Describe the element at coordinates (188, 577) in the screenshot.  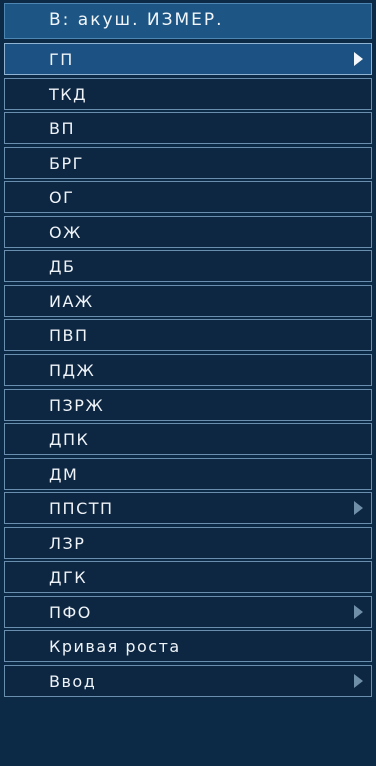
I see `menu-item-16: ДГК` at that location.